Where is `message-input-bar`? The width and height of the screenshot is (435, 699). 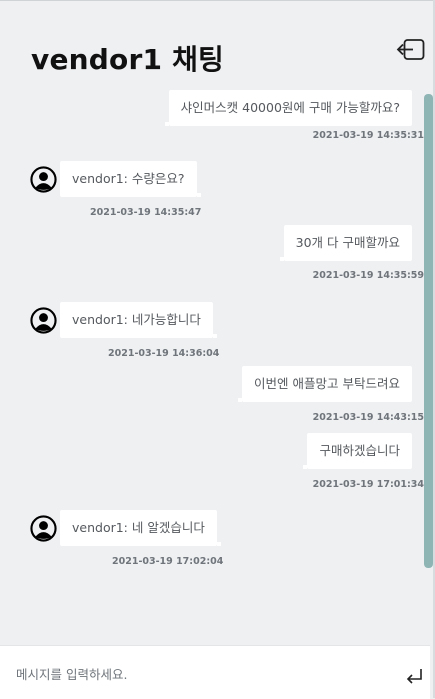 message-input-bar is located at coordinates (215, 672).